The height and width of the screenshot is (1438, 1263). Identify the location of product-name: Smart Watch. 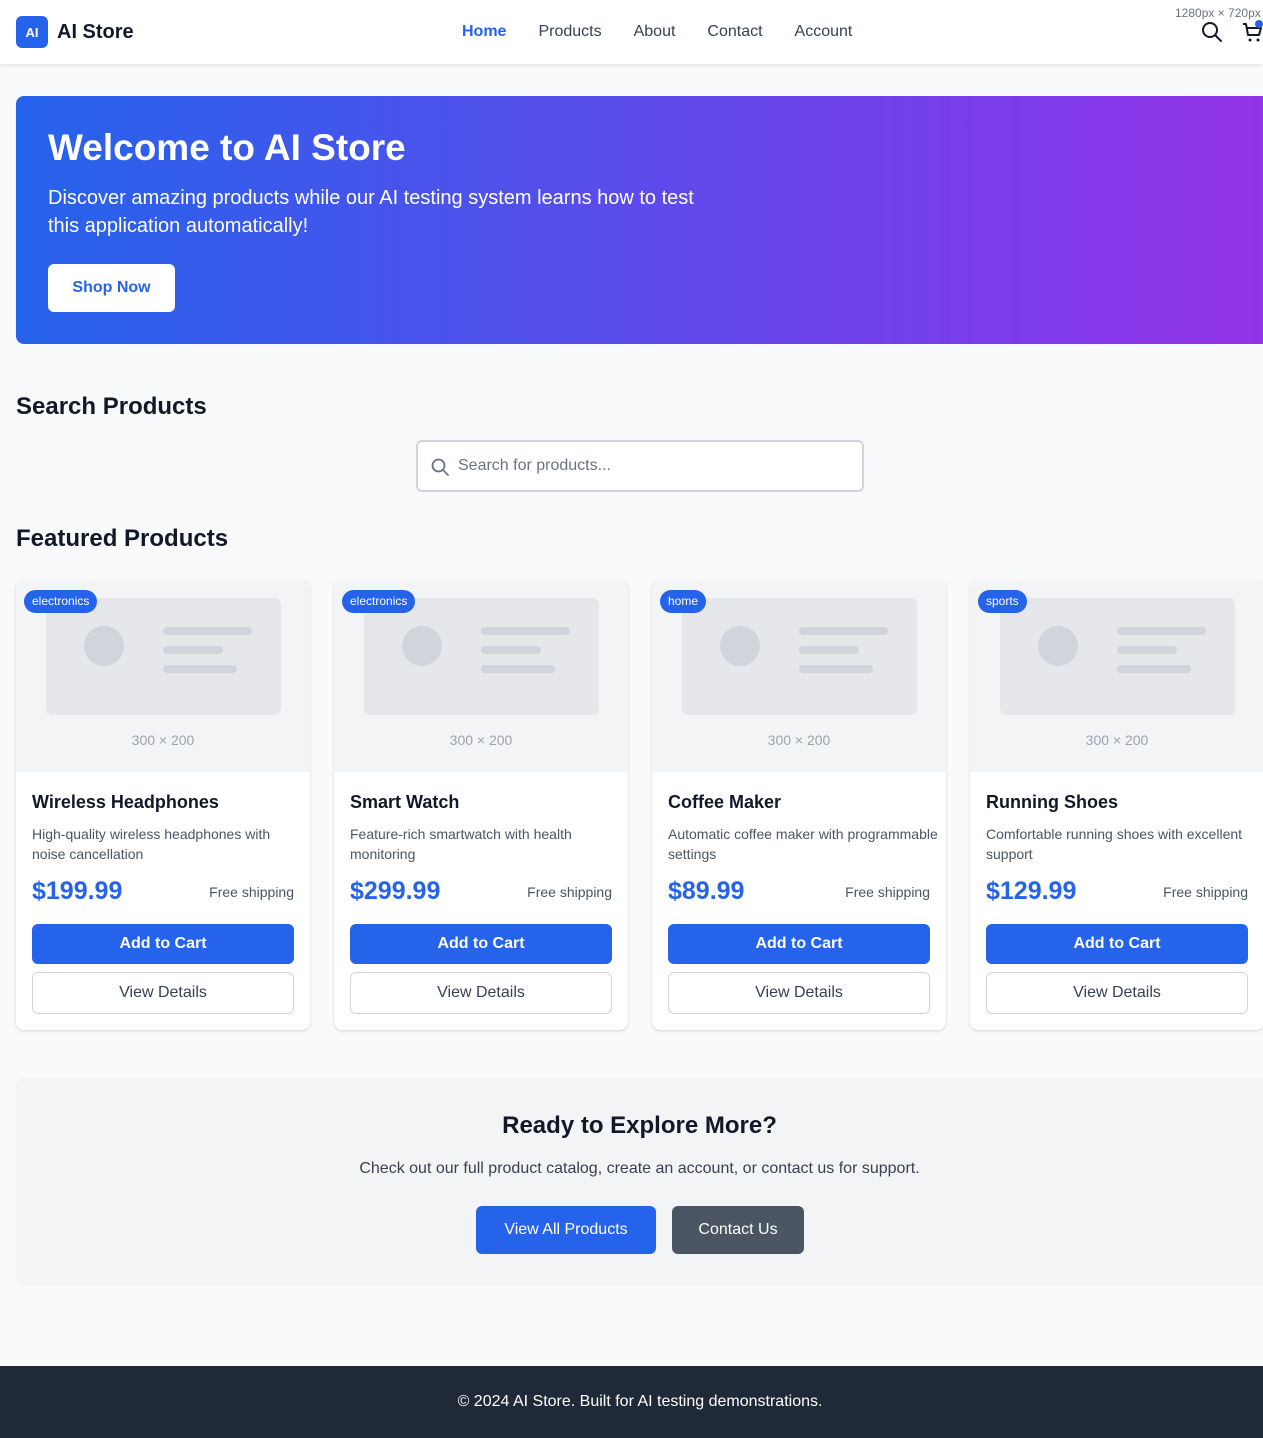
(404, 802).